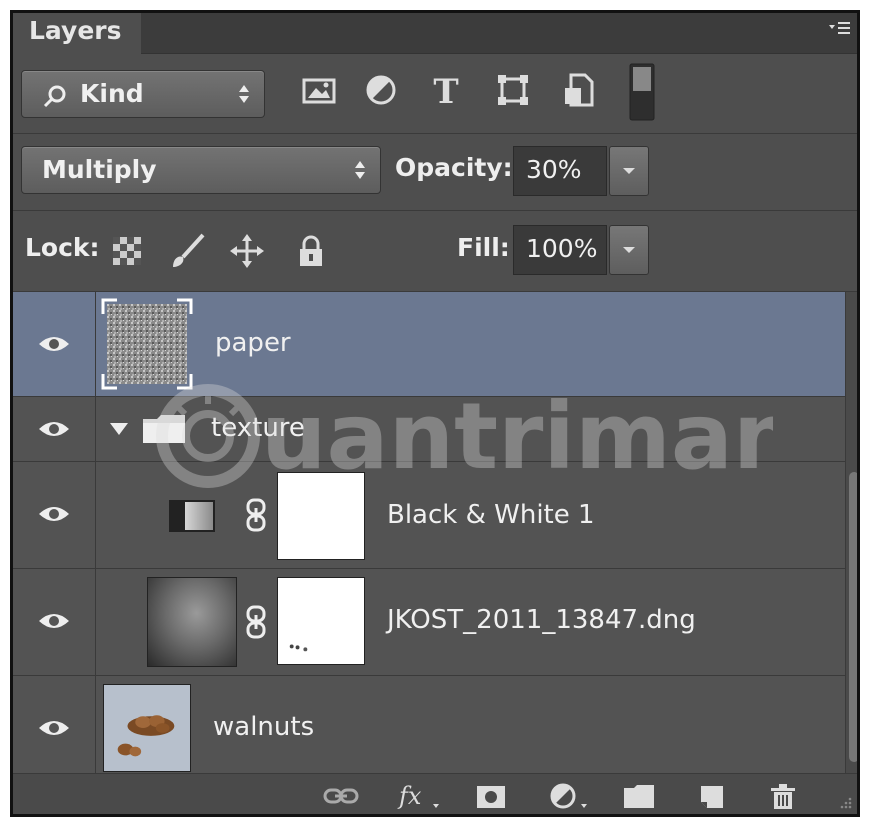 Image resolution: width=870 pixels, height=827 pixels. I want to click on adjustment-layer-filter-icon, so click(381, 90).